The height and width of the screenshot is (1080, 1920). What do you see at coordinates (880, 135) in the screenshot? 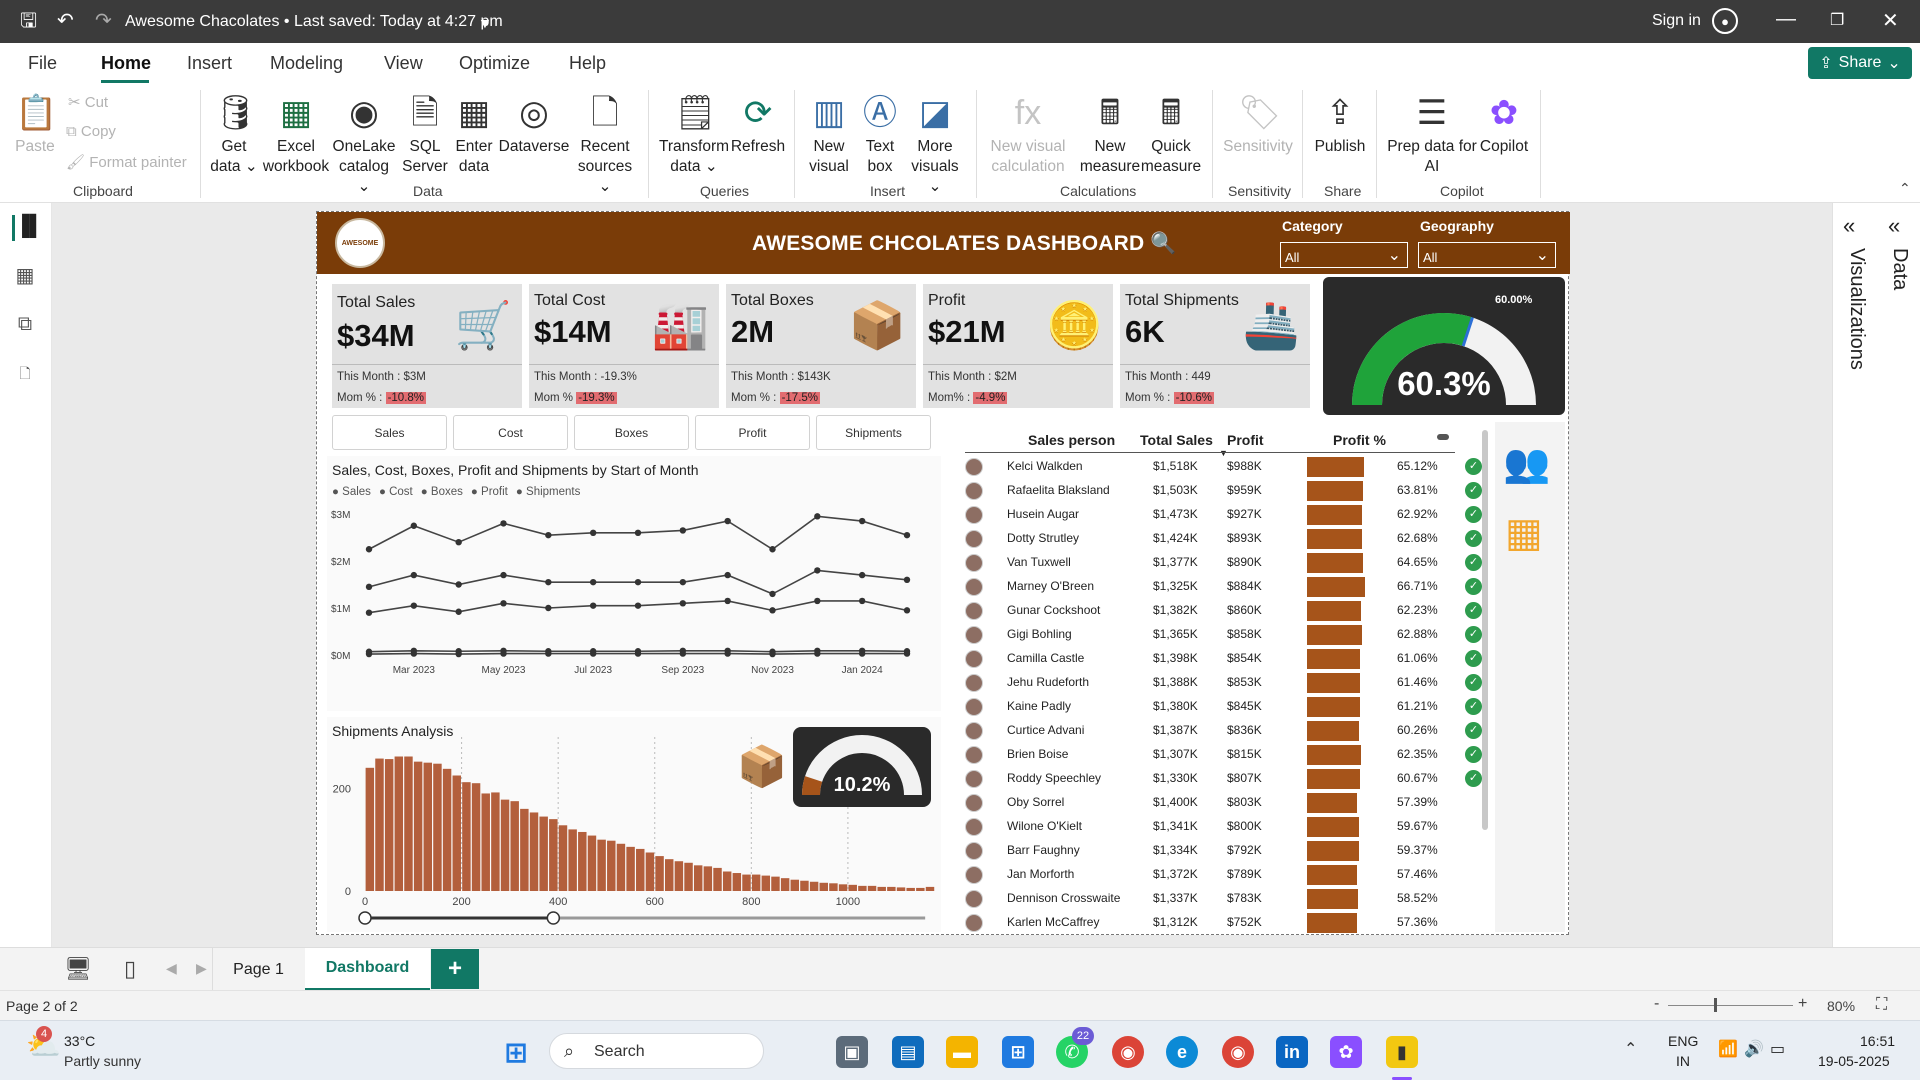
I see `text-box-button: Ⓐ Text box` at bounding box center [880, 135].